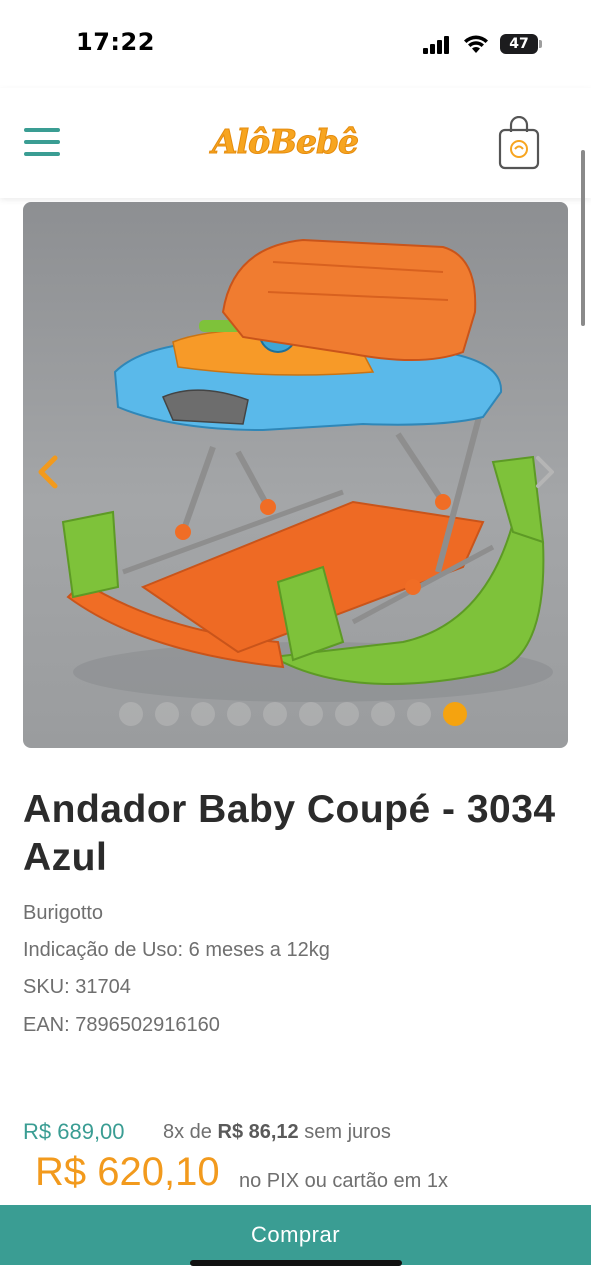 The width and height of the screenshot is (591, 1280). Describe the element at coordinates (295, 1272) in the screenshot. I see `bottom-strip` at that location.